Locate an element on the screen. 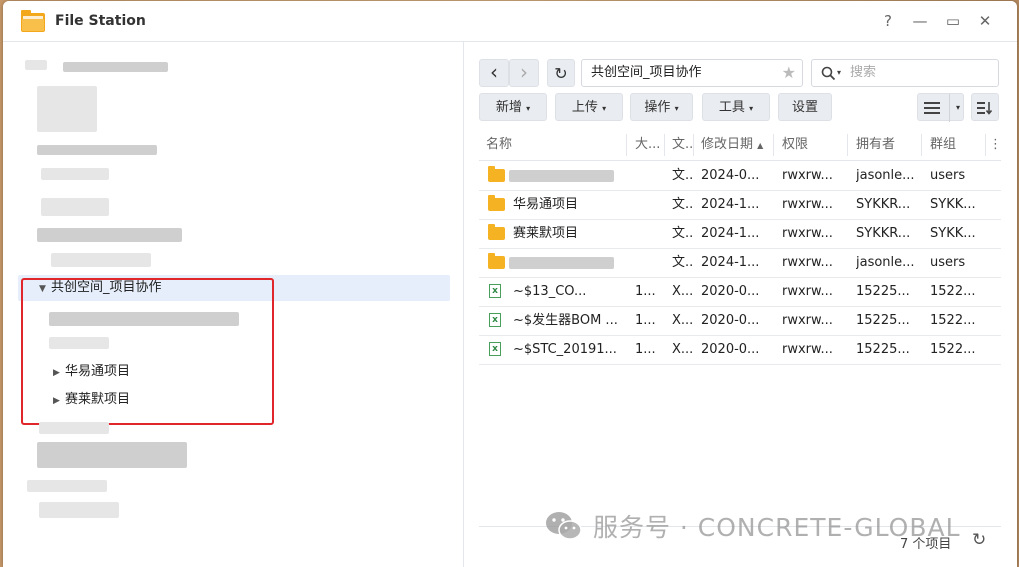  table-row: 文... 2024-0... rwxrw... jasonle... users is located at coordinates (740, 176).